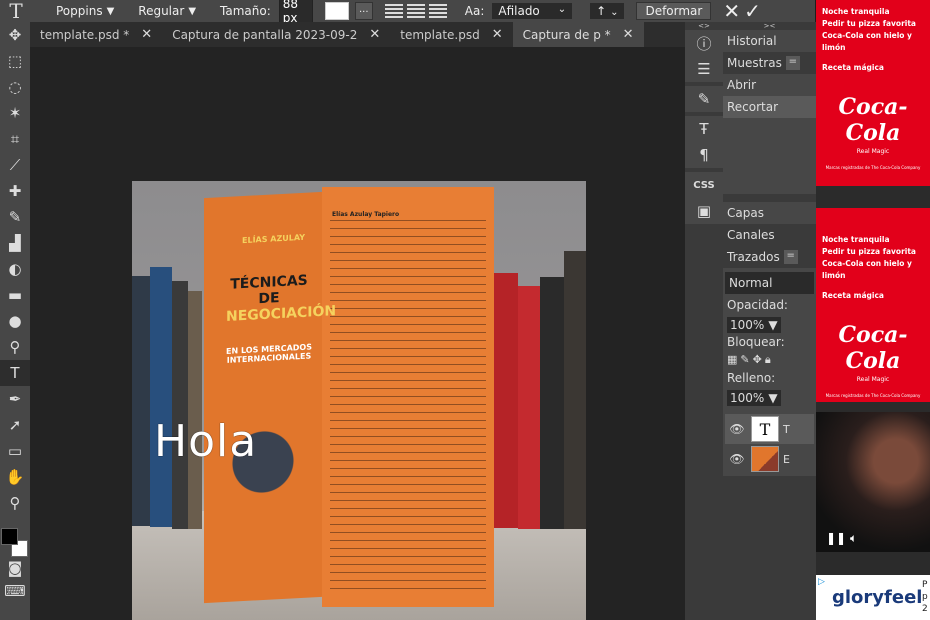 The height and width of the screenshot is (620, 930). I want to click on color-swatches, so click(15, 543).